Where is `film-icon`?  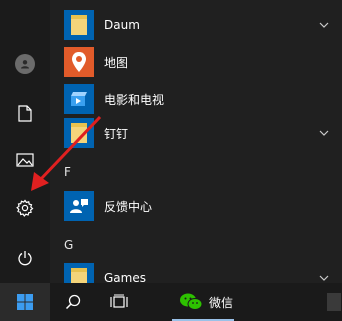
film-icon is located at coordinates (79, 99).